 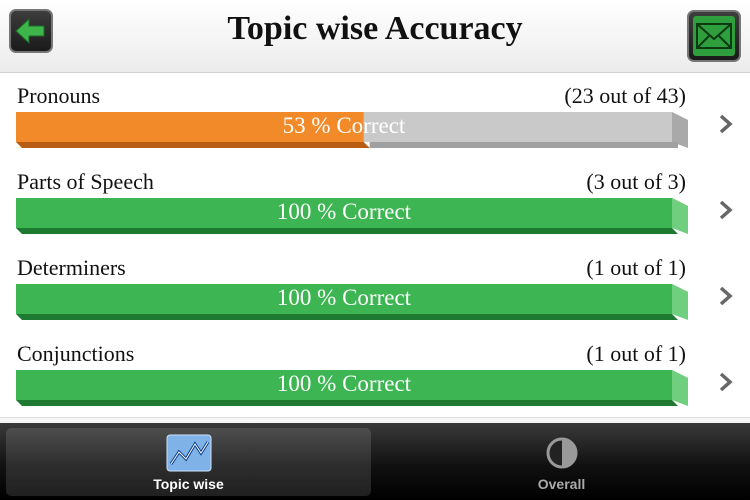 I want to click on topic-name: Conjunctions, so click(x=76, y=353).